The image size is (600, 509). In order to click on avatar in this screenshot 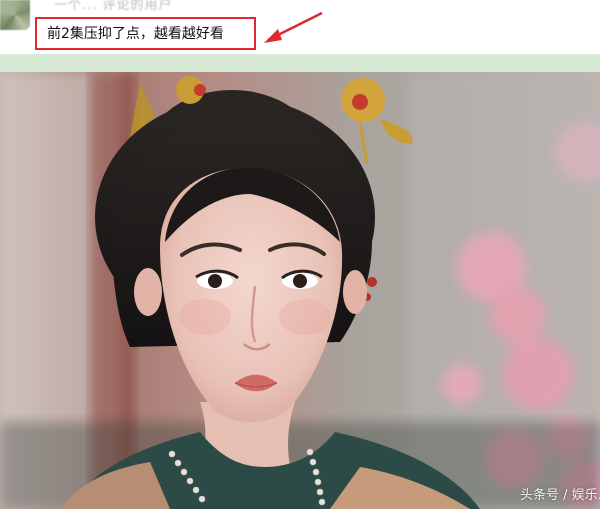, I will do `click(15, 15)`.